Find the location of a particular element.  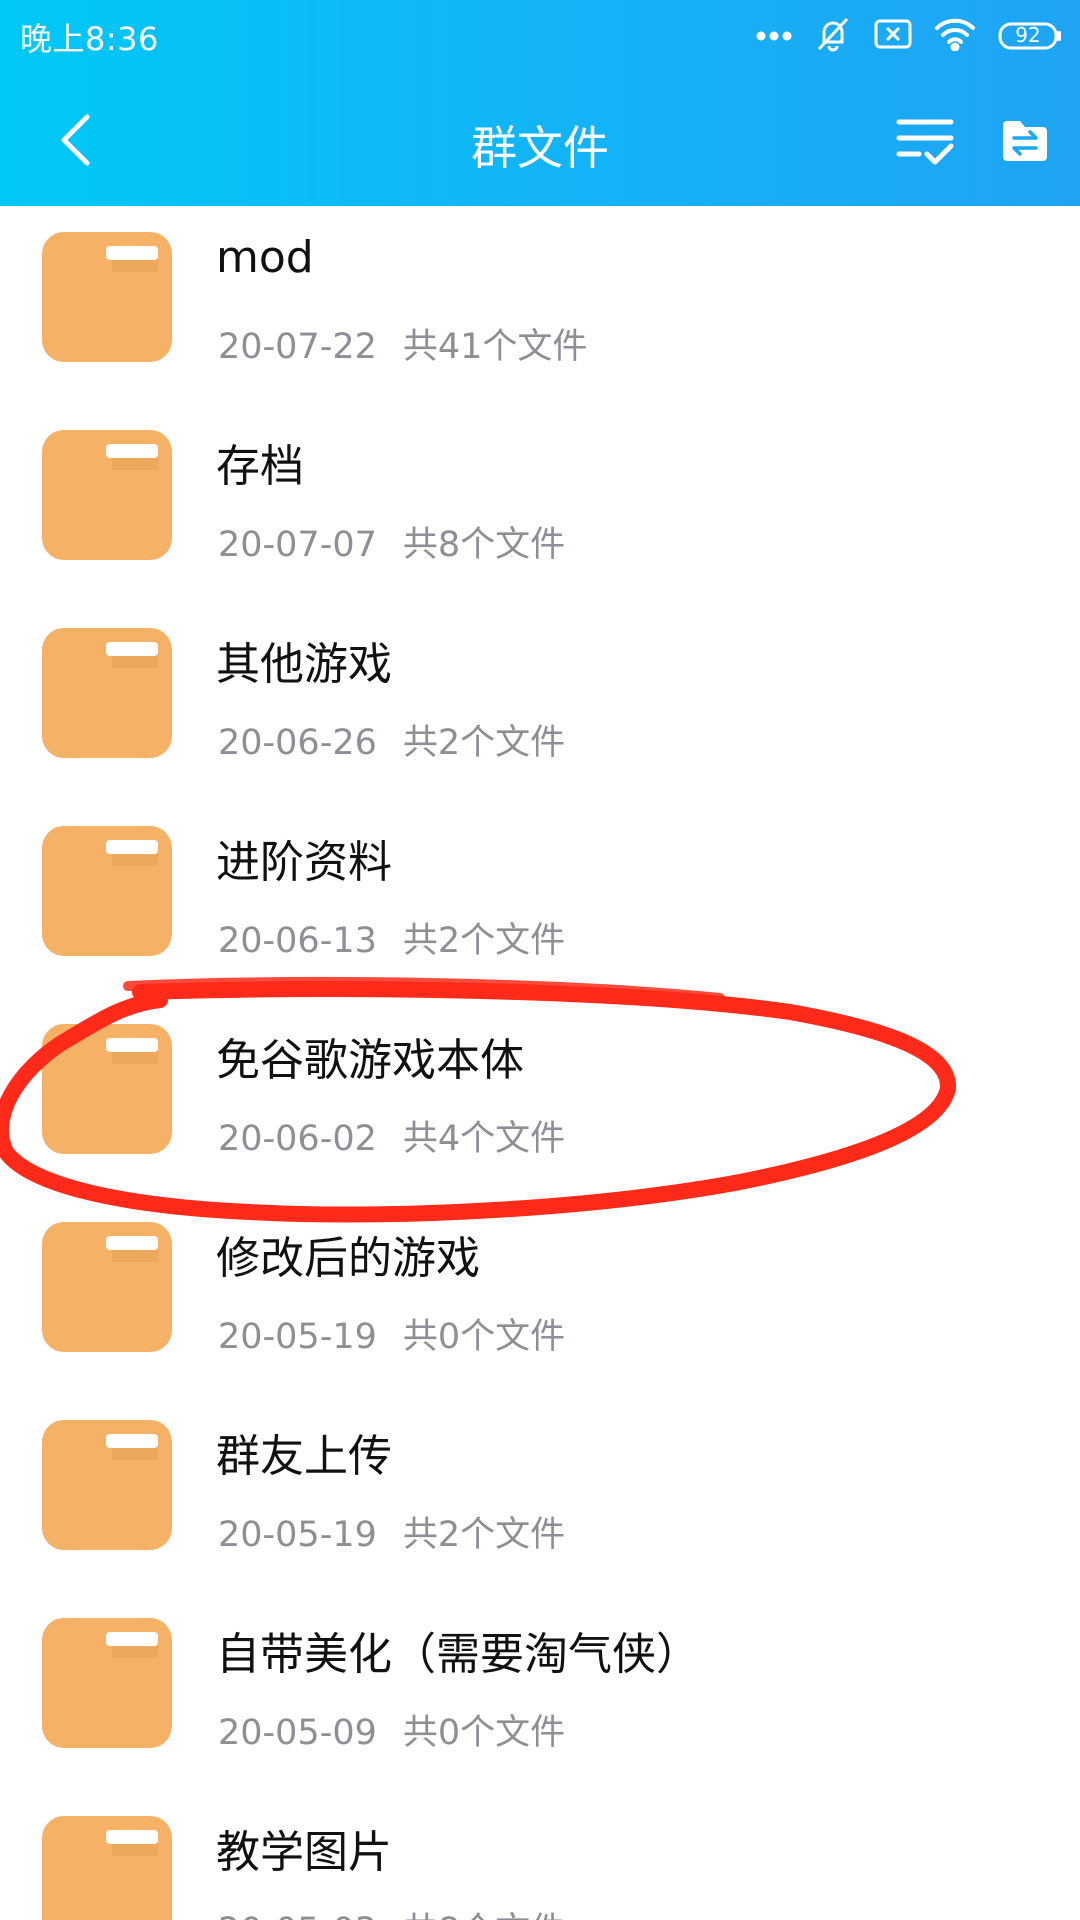

status-icons: 92 is located at coordinates (909, 36).